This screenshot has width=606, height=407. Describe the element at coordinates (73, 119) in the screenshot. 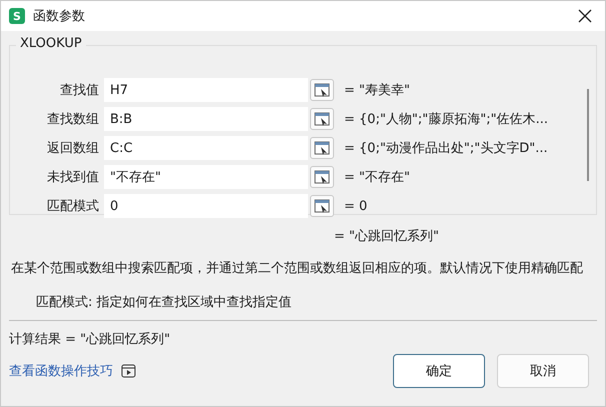

I see `argument-label: 查找数组` at that location.